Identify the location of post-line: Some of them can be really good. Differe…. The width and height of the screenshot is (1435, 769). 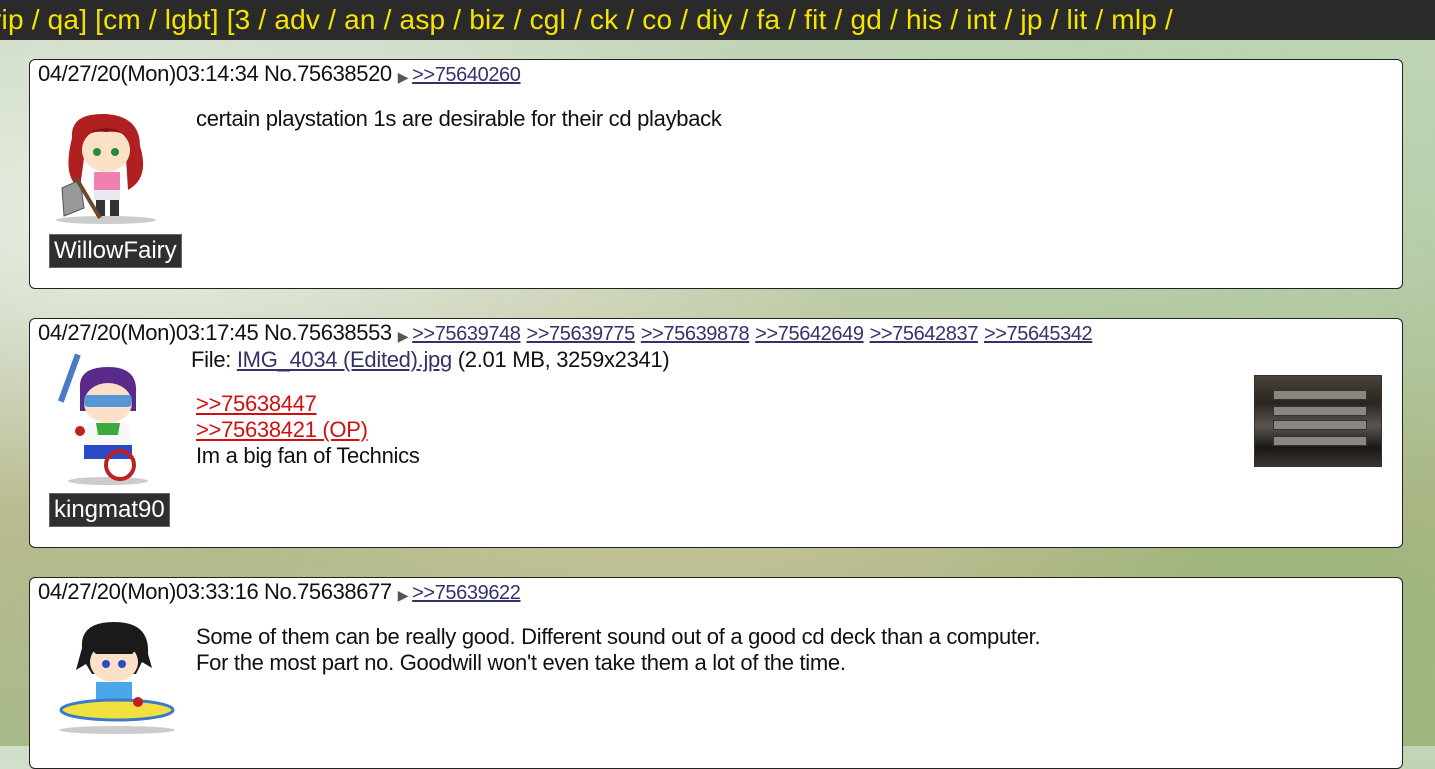
(618, 636).